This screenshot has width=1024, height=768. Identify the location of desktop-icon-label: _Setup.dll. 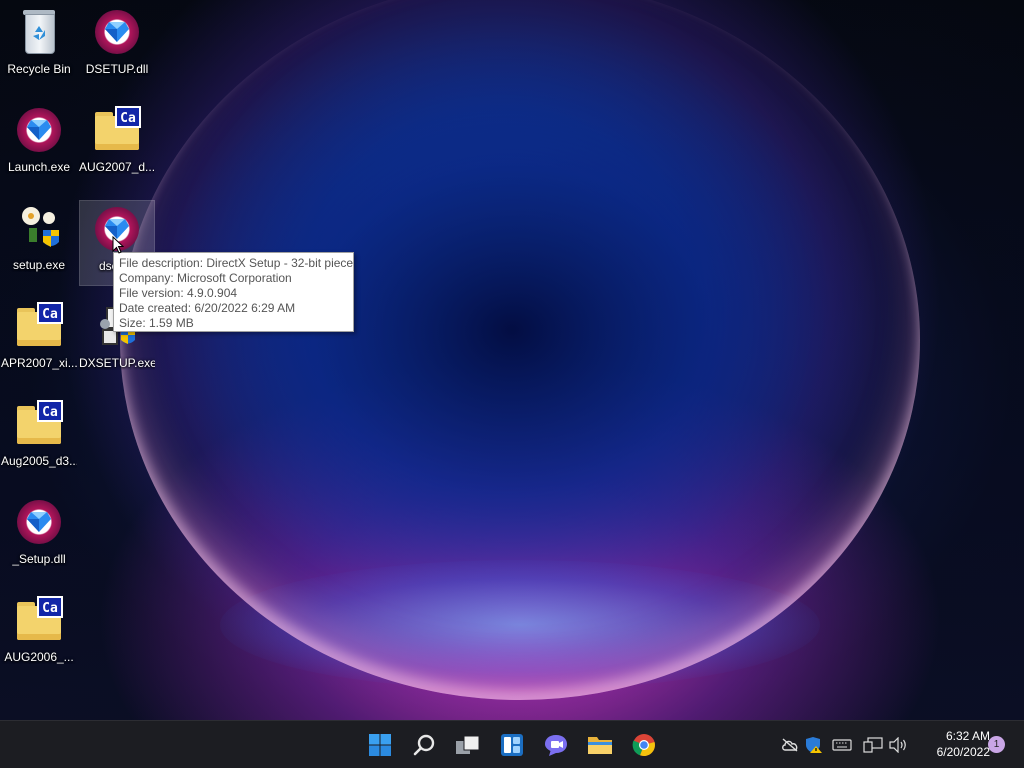
(39, 559).